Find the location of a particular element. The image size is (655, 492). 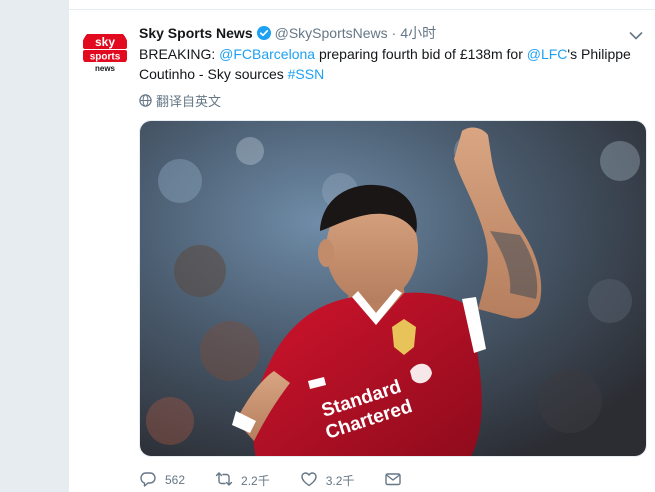

tweet-text-part2: preparing fourth bid of £138m for is located at coordinates (421, 54).